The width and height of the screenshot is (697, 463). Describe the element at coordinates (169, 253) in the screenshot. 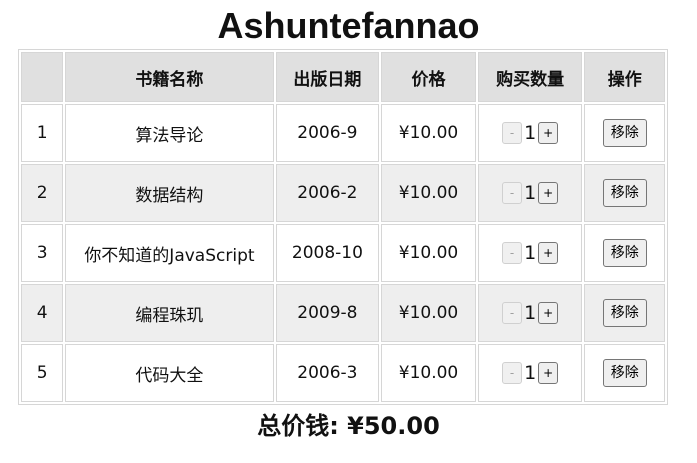

I see `book-name: 你不知道的JavaScript` at that location.